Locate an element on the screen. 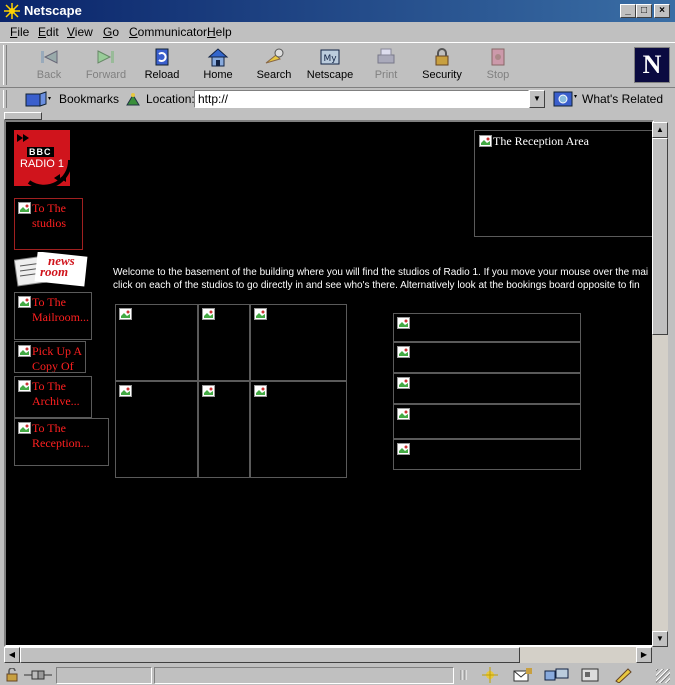 Image resolution: width=675 pixels, height=685 pixels. maximize-button: □ is located at coordinates (644, 11).